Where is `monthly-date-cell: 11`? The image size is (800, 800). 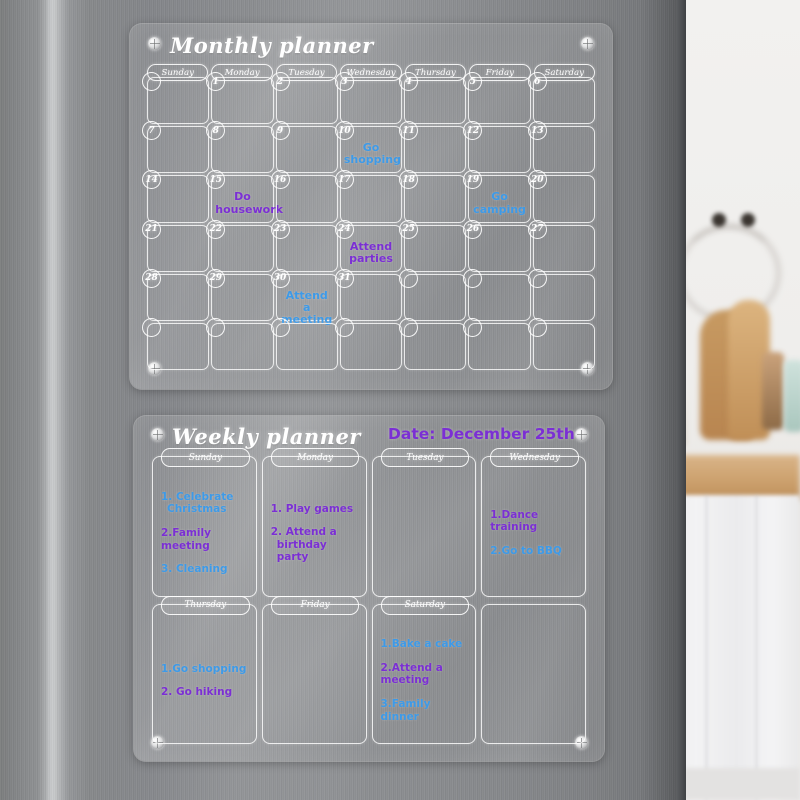 monthly-date-cell: 11 is located at coordinates (433, 147).